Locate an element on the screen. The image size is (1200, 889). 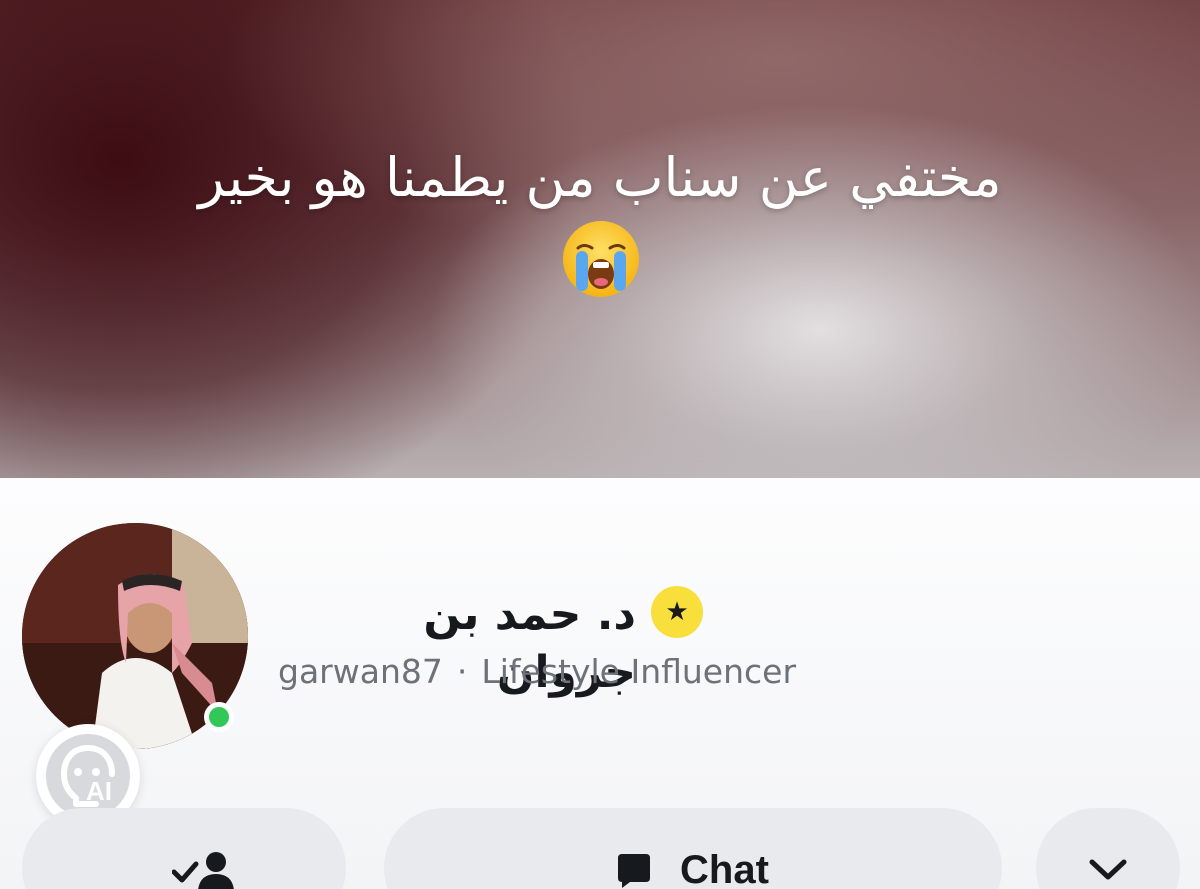
chat-button: Chat is located at coordinates (693, 848).